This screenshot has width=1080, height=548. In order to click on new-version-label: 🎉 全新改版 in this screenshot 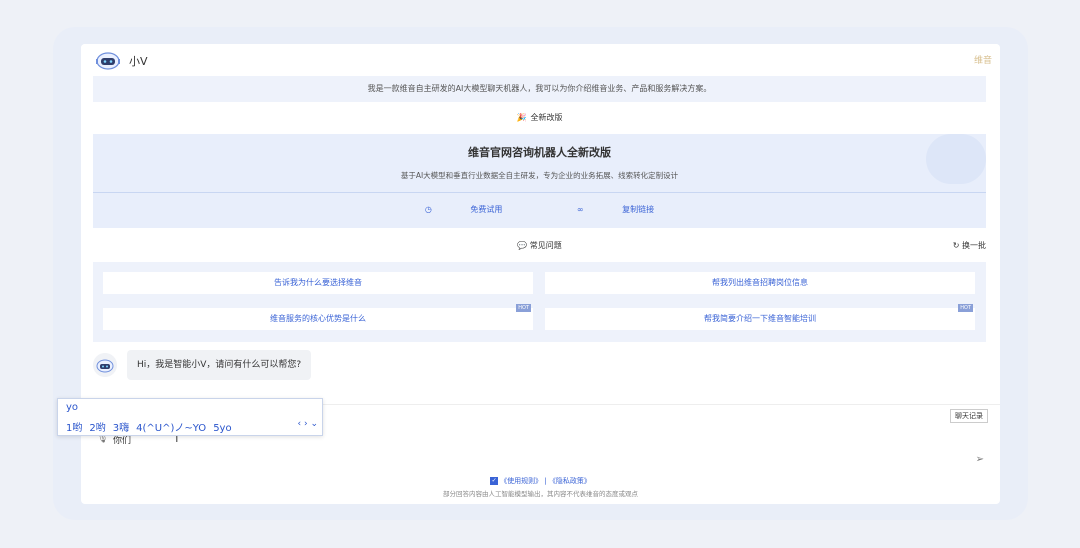, I will do `click(539, 118)`.